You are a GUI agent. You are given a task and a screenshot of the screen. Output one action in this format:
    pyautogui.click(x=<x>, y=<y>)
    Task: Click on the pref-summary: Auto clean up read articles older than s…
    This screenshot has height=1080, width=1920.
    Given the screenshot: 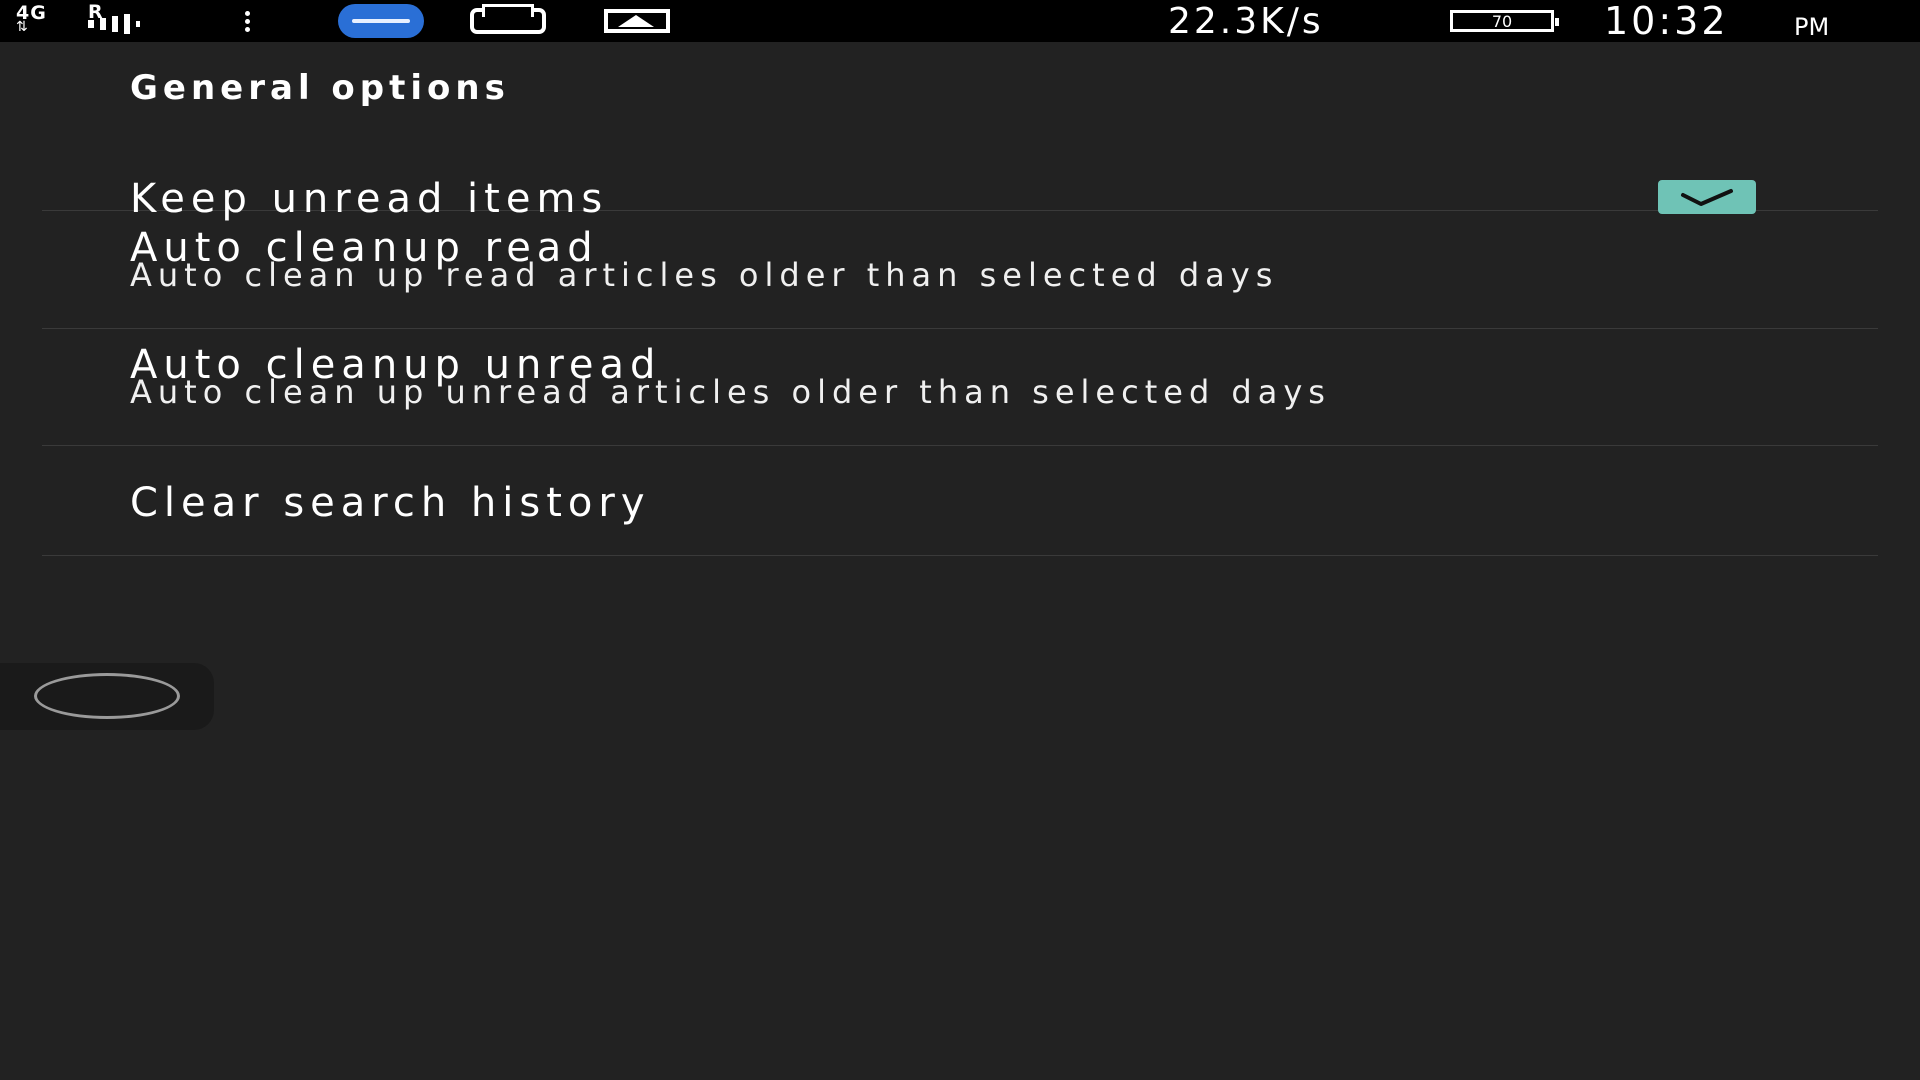 What is the action you would take?
    pyautogui.click(x=704, y=275)
    